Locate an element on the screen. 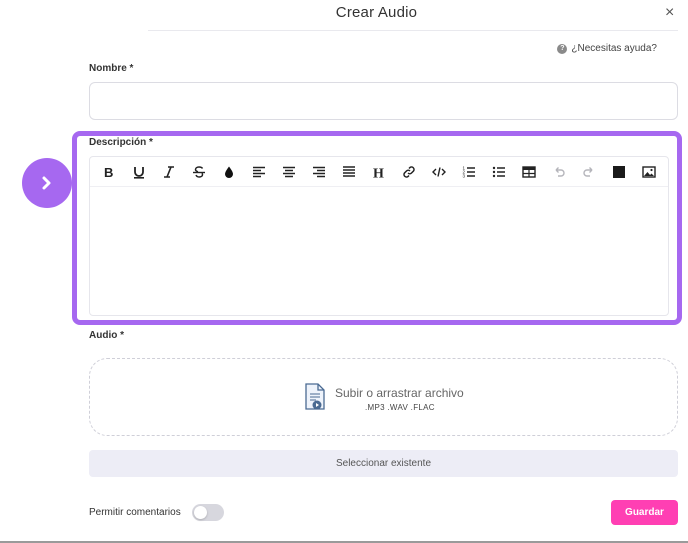 The image size is (688, 543). comments-toggle is located at coordinates (208, 512).